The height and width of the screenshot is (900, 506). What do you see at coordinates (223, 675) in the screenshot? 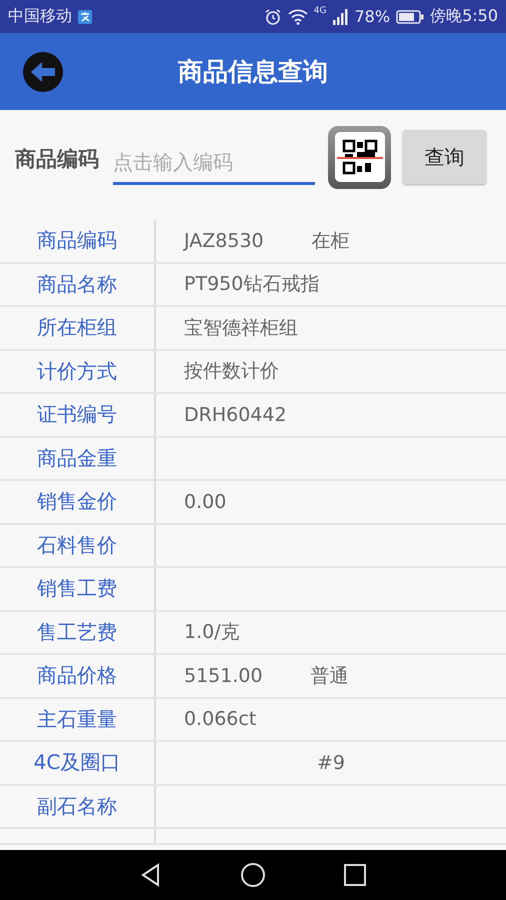
I see `row-value: 5151.00` at bounding box center [223, 675].